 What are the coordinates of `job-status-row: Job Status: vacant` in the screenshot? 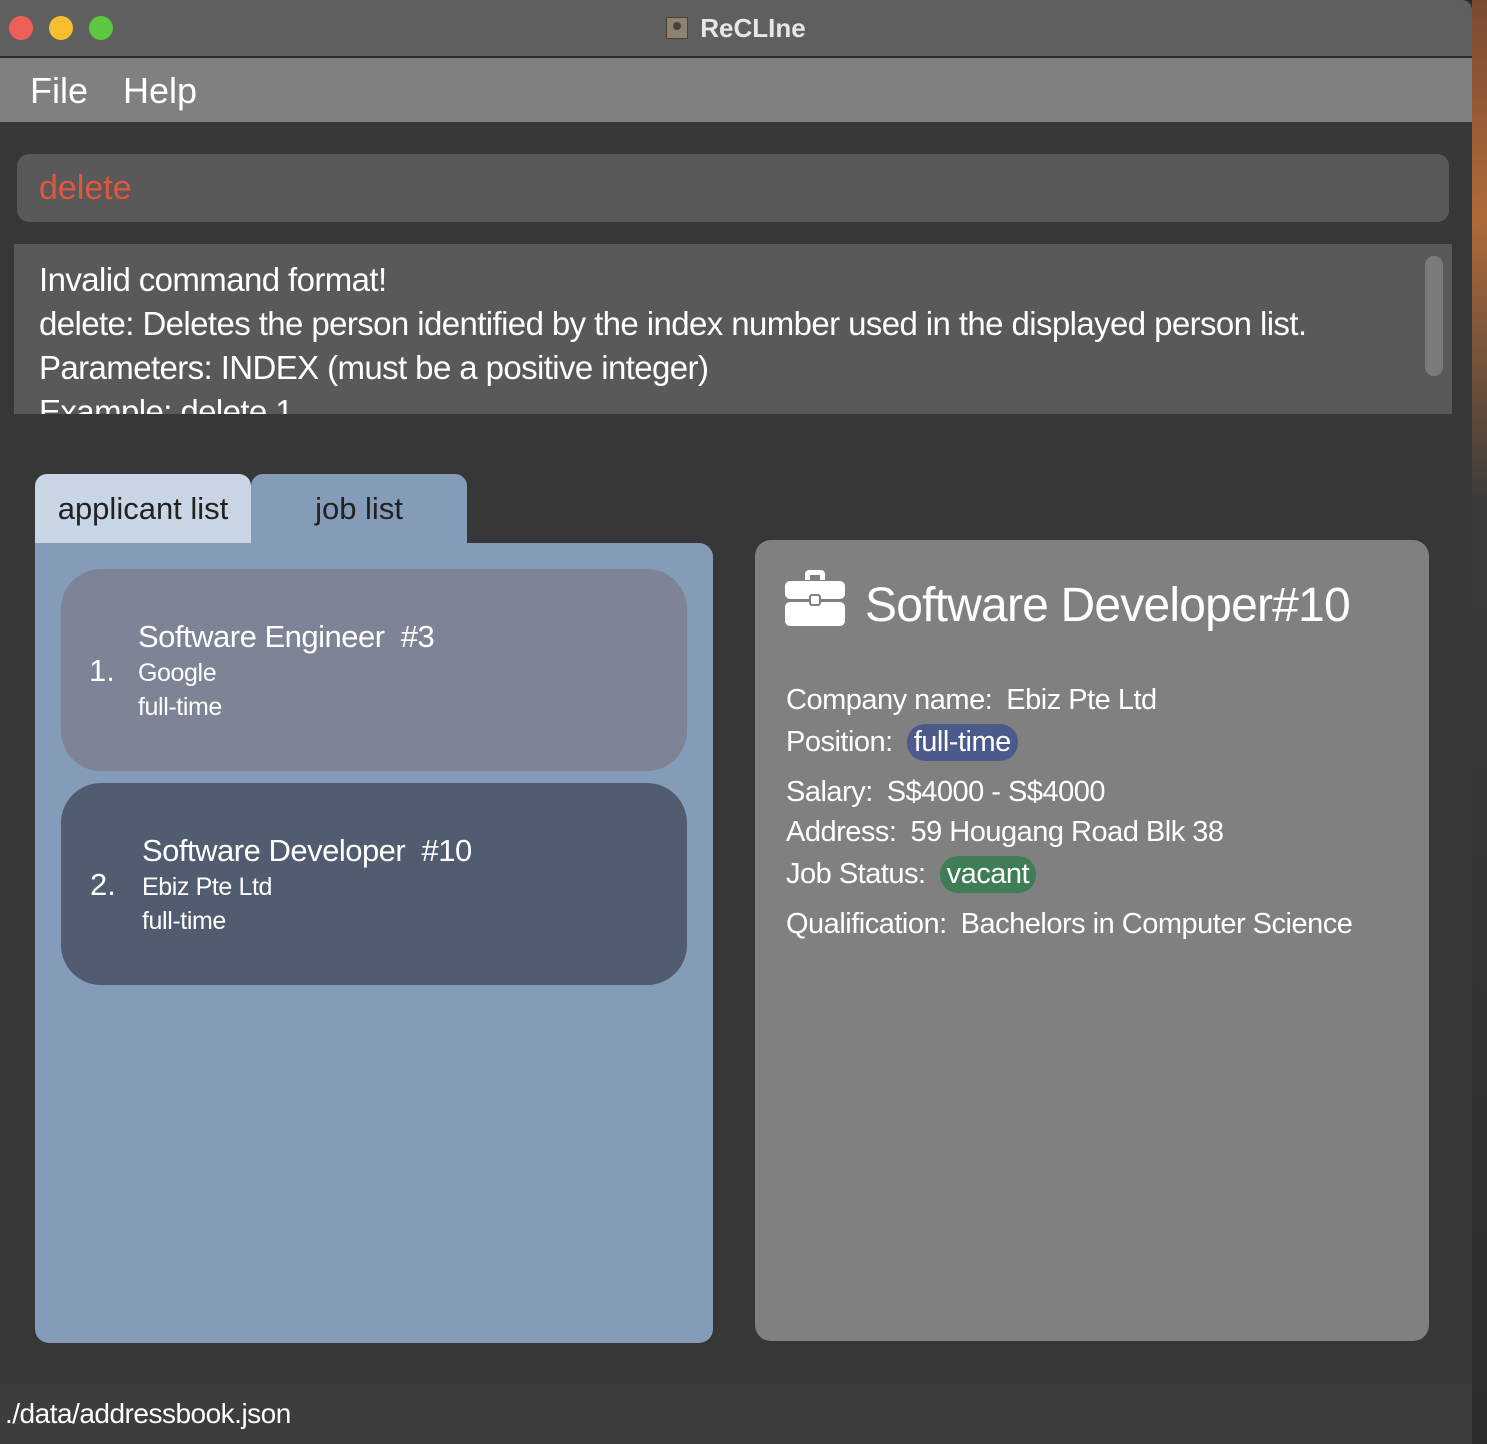 It's located at (911, 874).